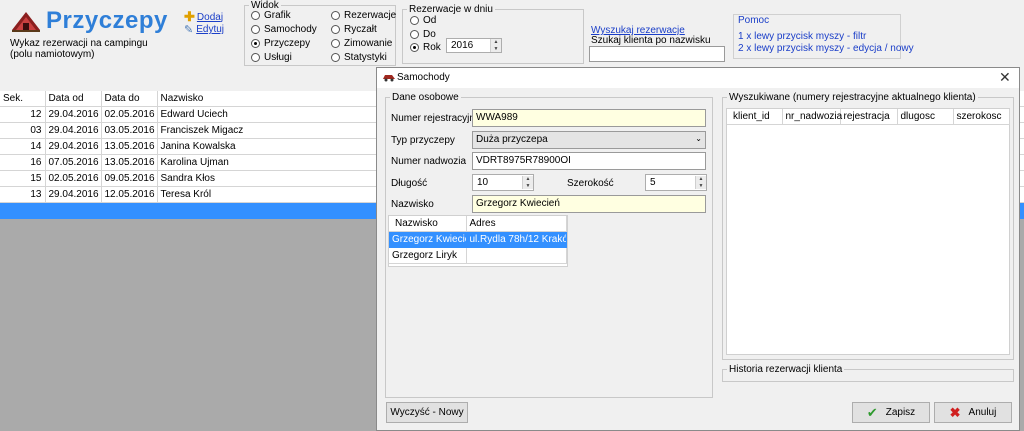 This screenshot has width=1024, height=431. What do you see at coordinates (423, 140) in the screenshot?
I see `trailer-type-label: Typ przyczepy` at bounding box center [423, 140].